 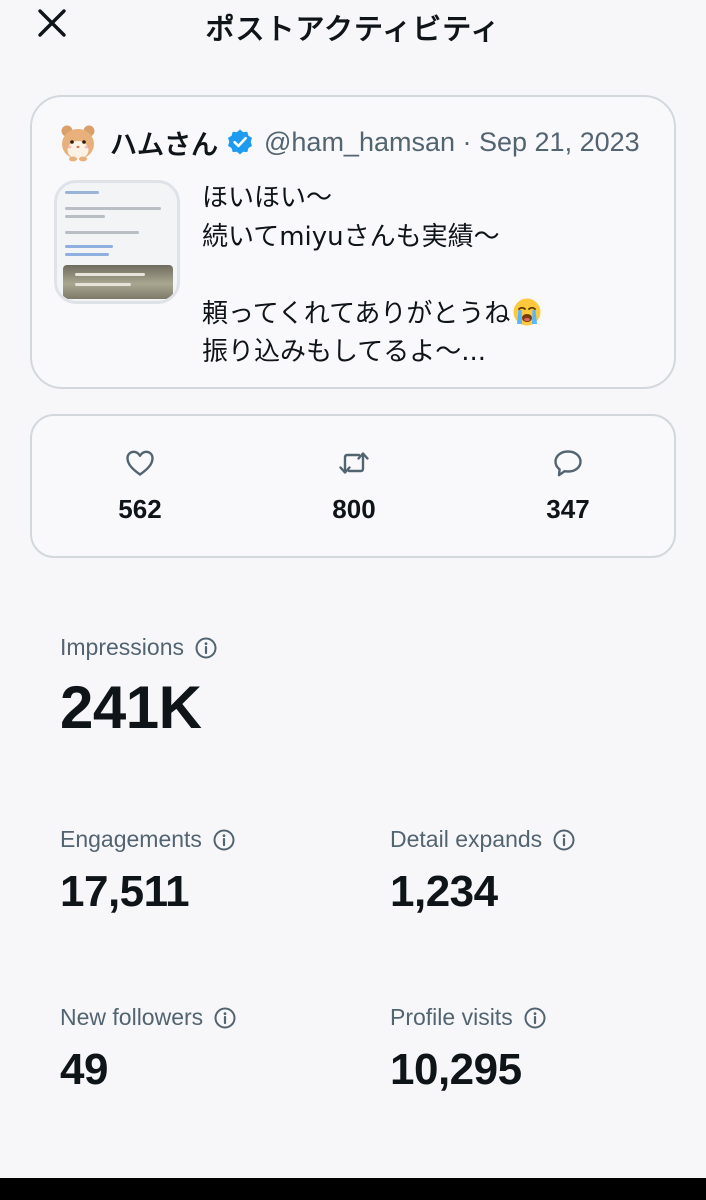 I want to click on engagements-metric: Engagements 17,511, so click(x=148, y=871).